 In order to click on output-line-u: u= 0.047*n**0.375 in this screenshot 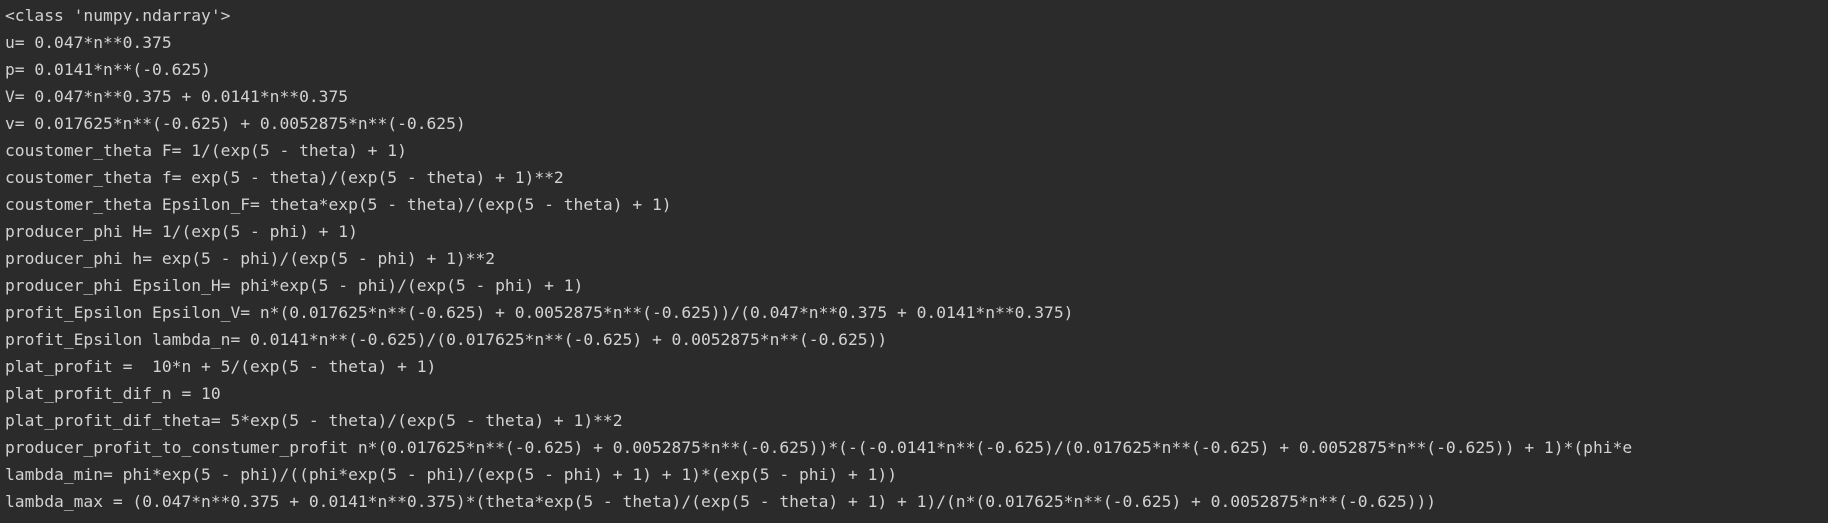, I will do `click(88, 42)`.